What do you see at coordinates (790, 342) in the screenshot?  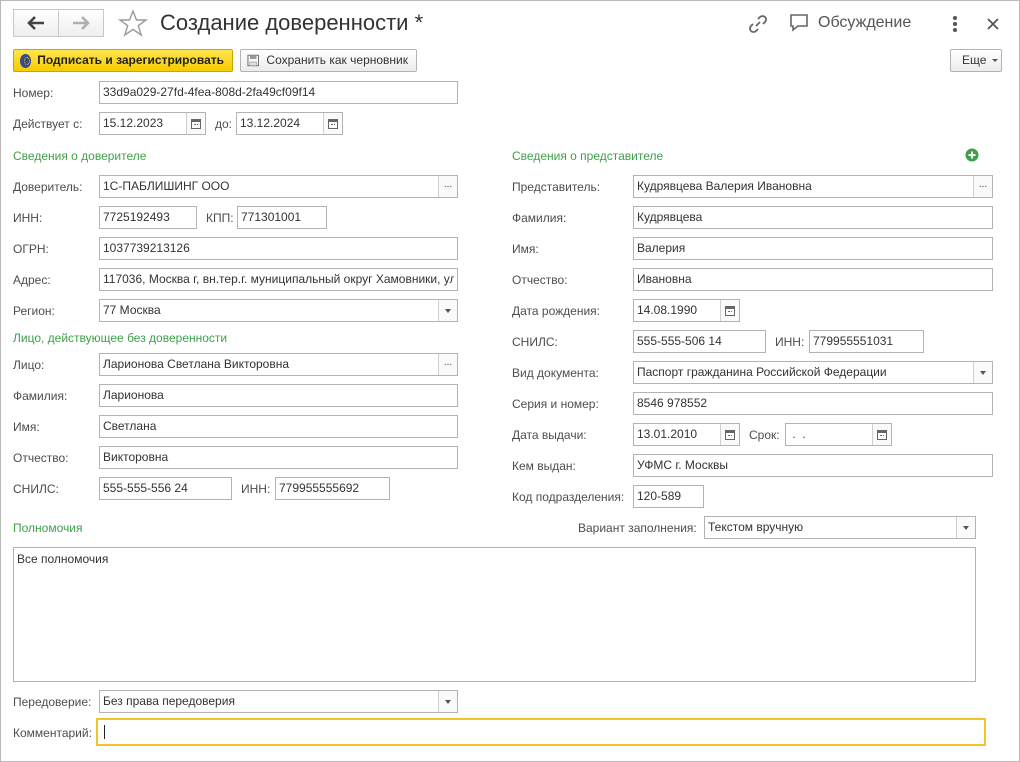 I see `rep-inn-label: ИНН:` at bounding box center [790, 342].